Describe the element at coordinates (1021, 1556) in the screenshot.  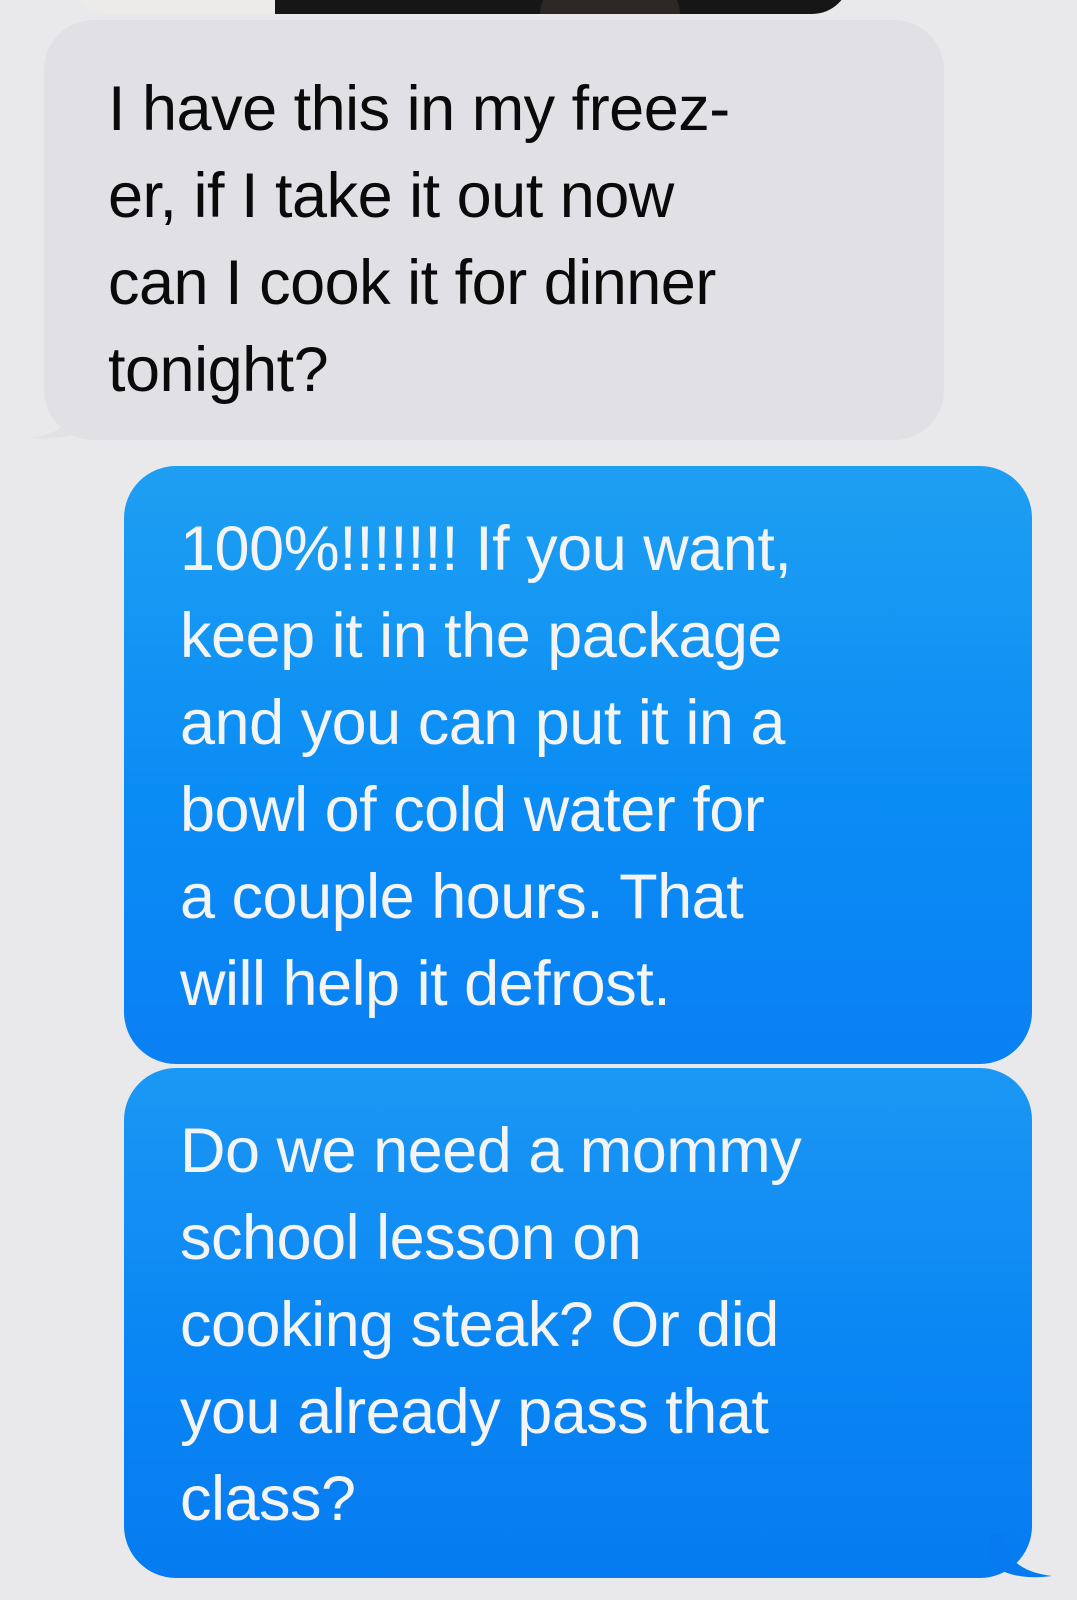
I see `sent-bubble-tail` at that location.